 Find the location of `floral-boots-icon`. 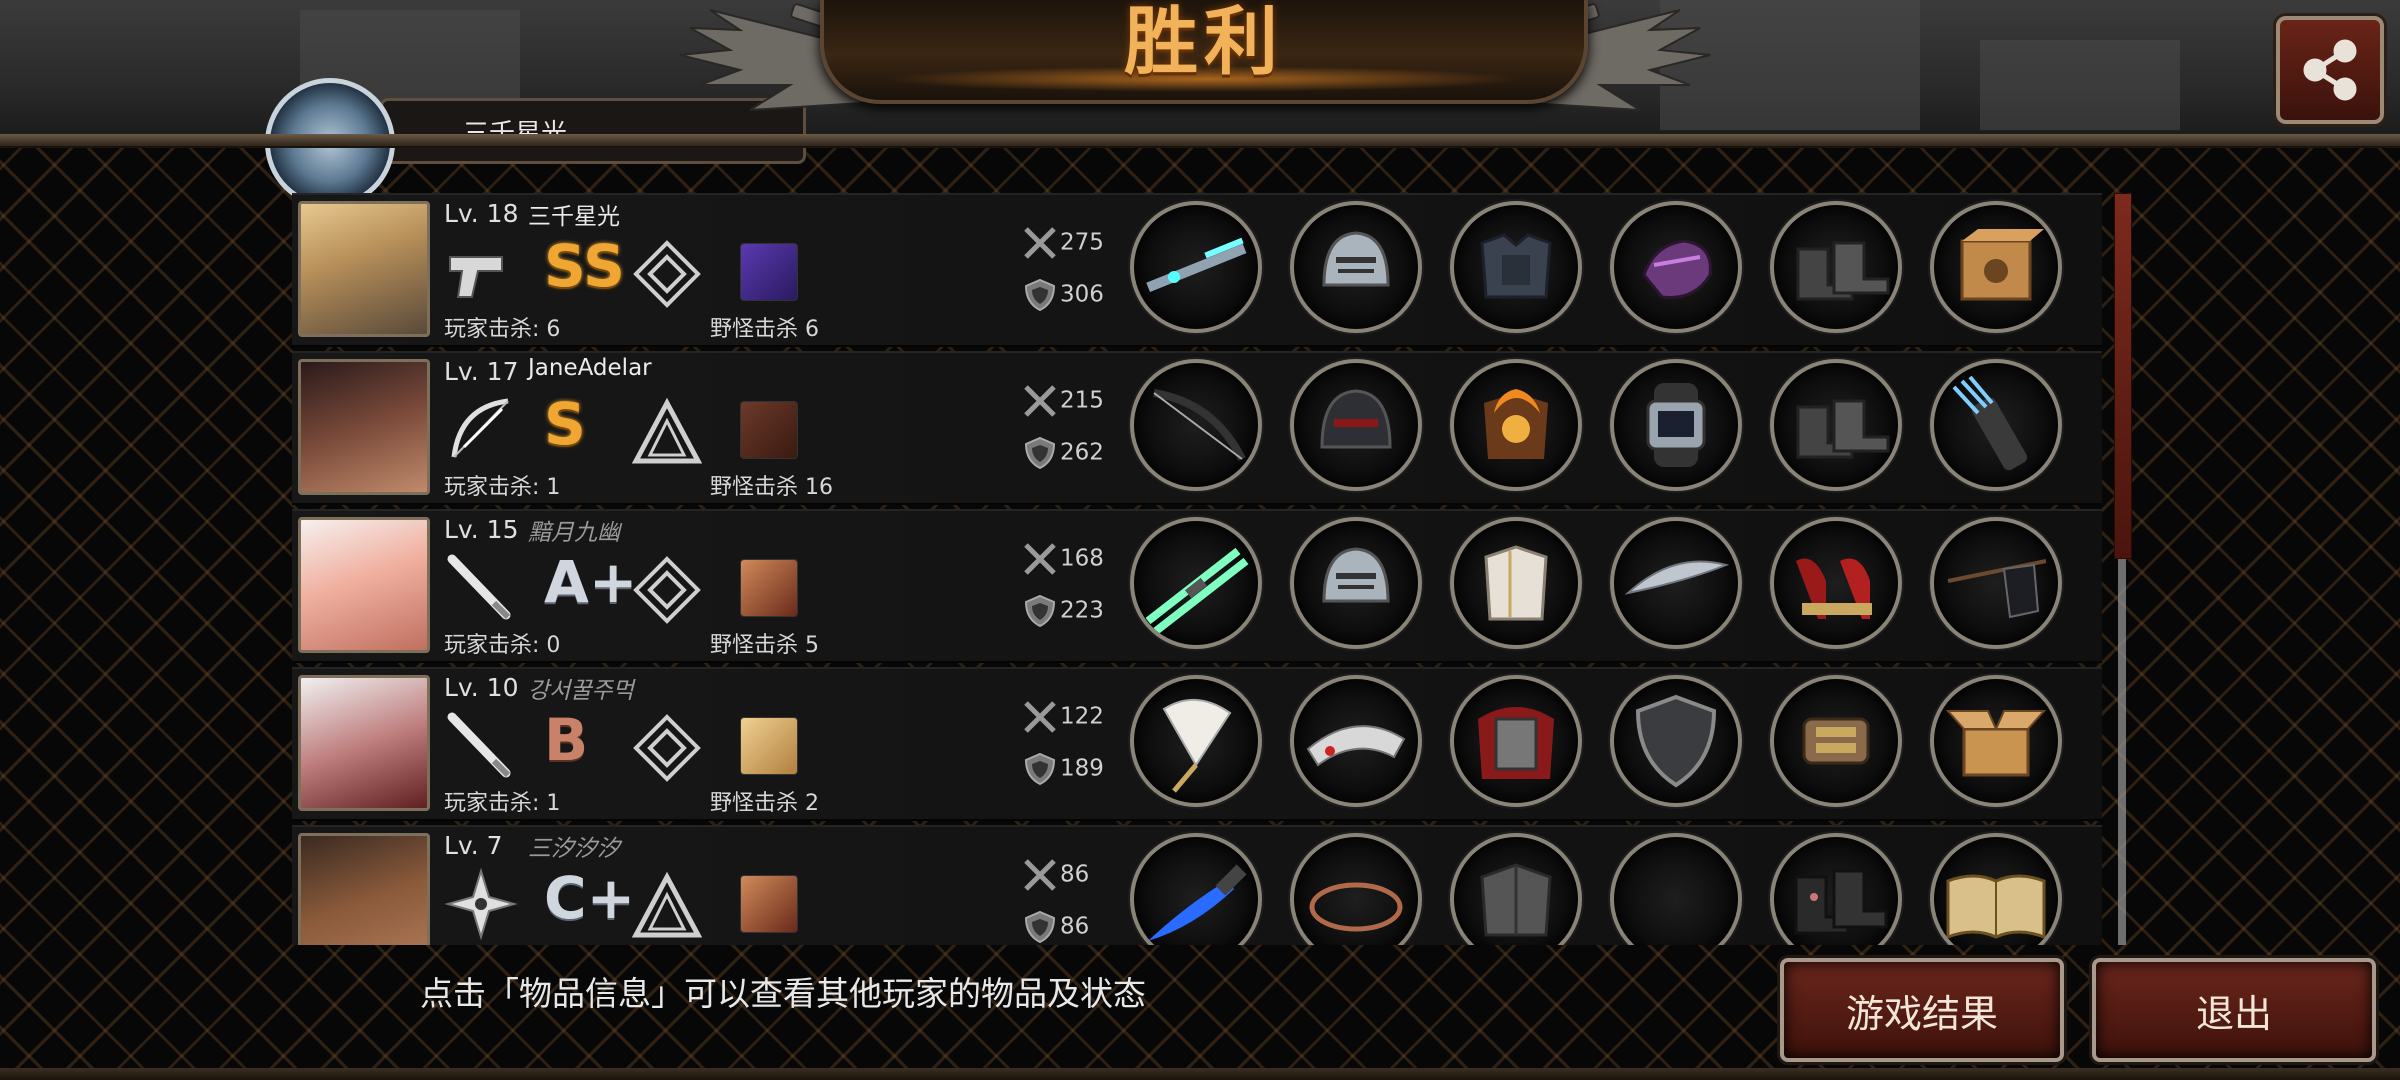

floral-boots-icon is located at coordinates (1841, 902).